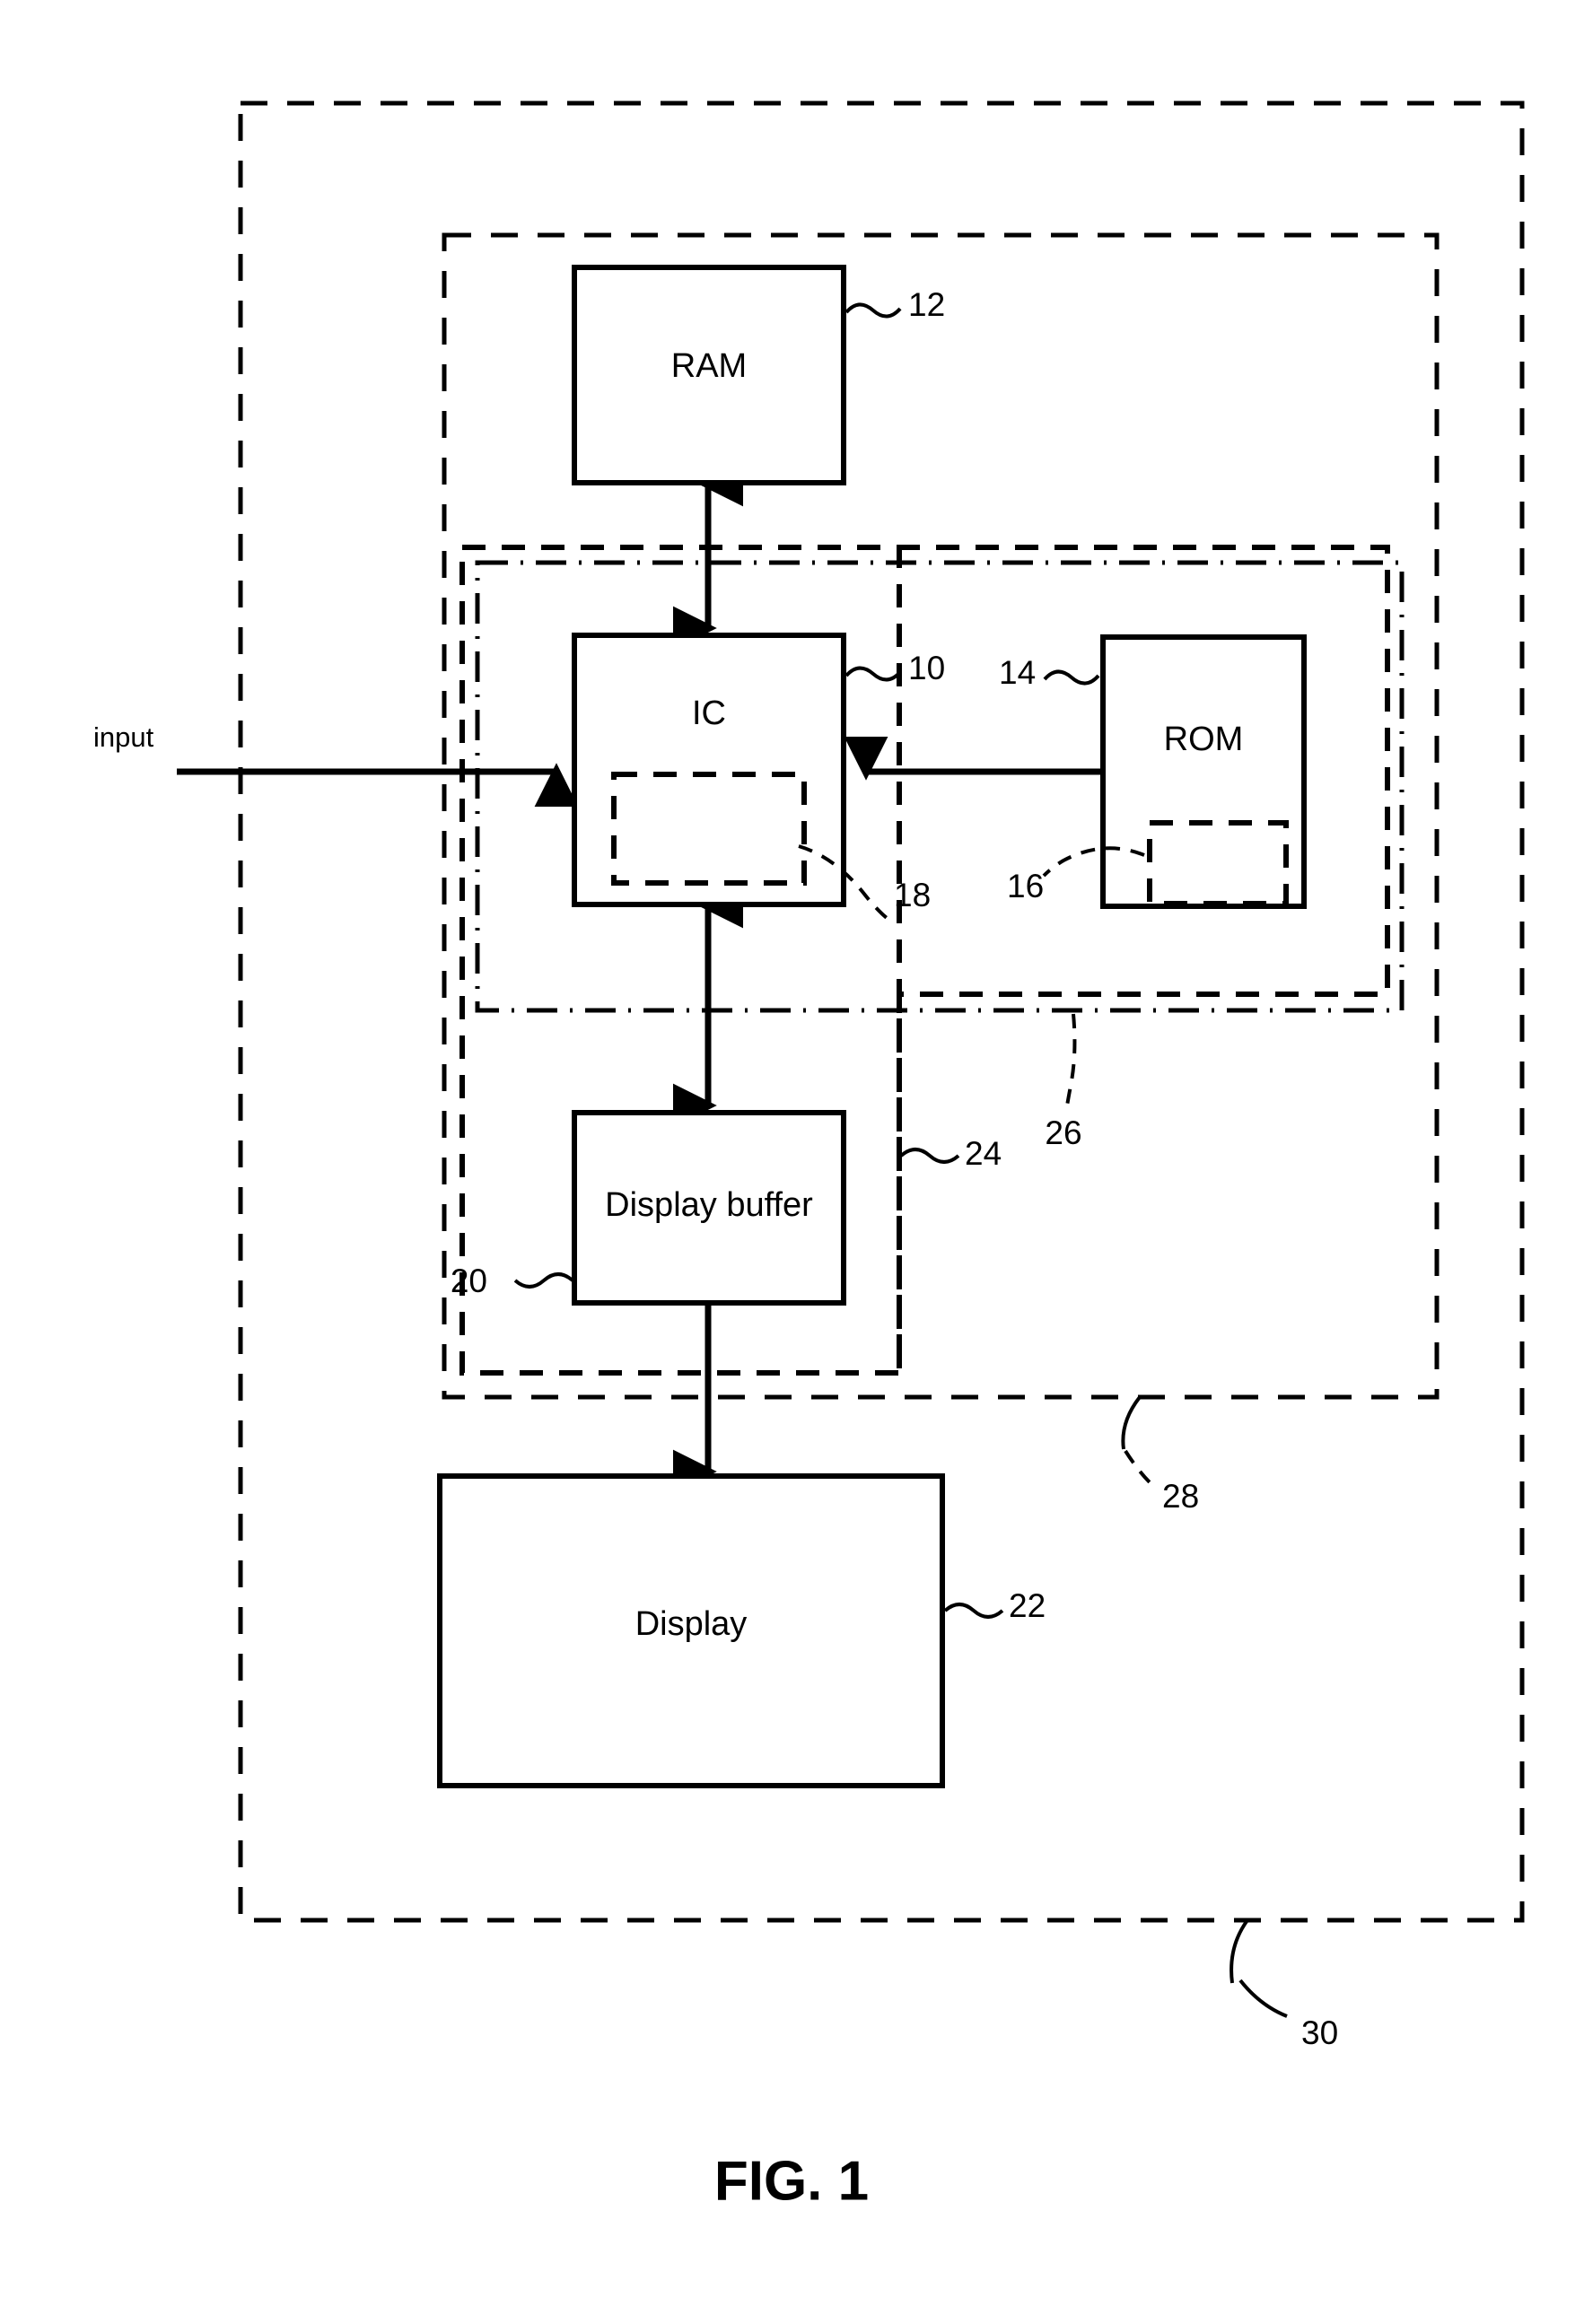 This screenshot has height=2324, width=1584. I want to click on input-label: input, so click(123, 737).